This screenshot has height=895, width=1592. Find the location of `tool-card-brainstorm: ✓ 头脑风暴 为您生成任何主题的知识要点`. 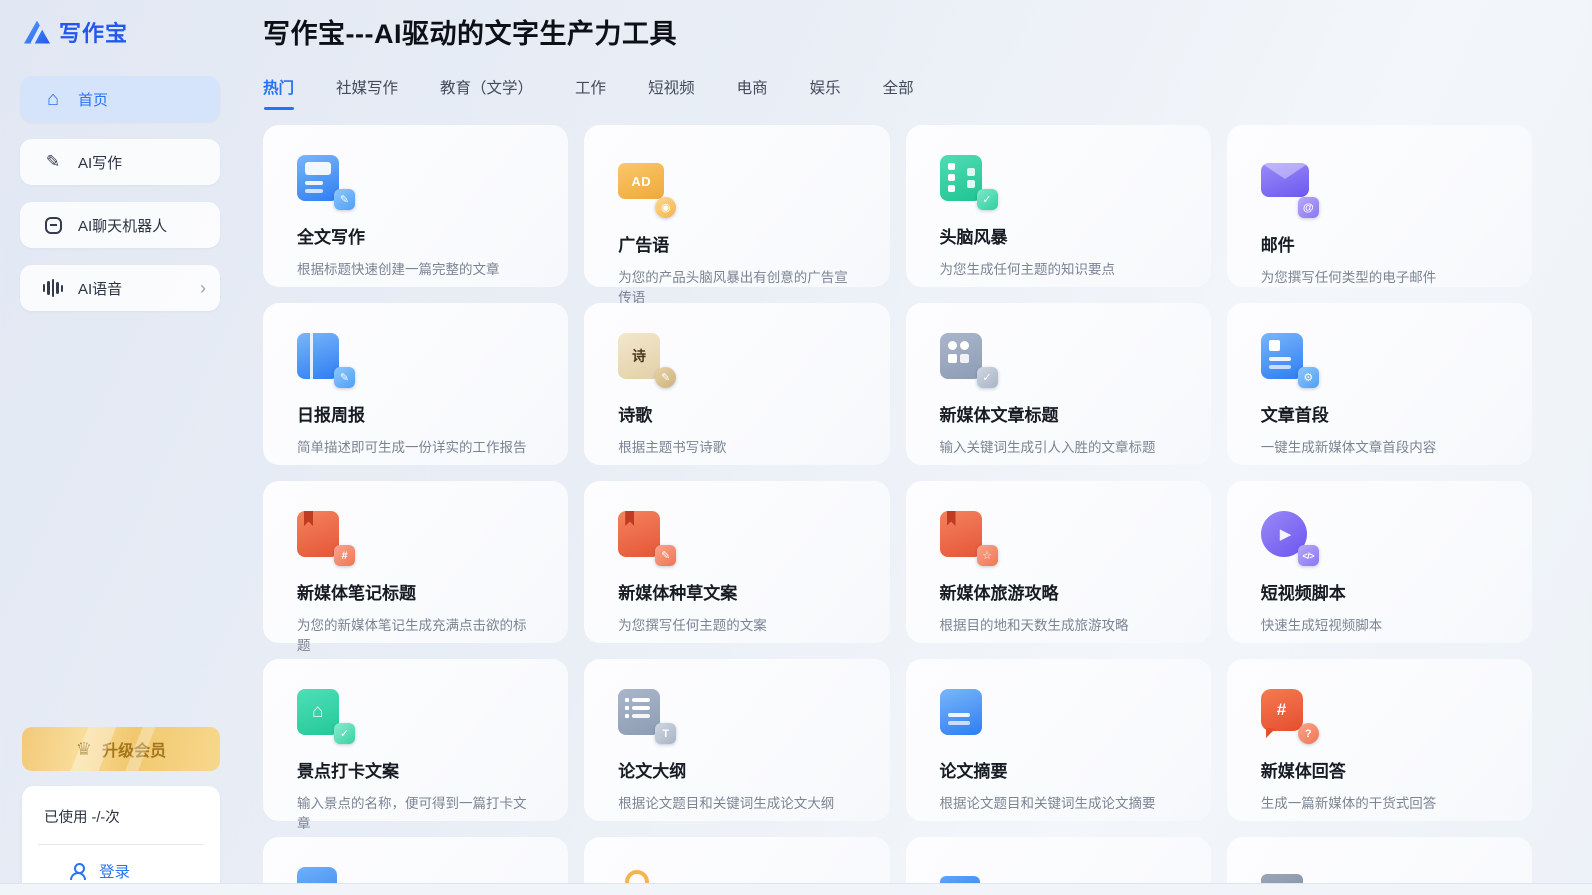

tool-card-brainstorm: ✓ 头脑风暴 为您生成任何主题的知识要点 is located at coordinates (1058, 206).